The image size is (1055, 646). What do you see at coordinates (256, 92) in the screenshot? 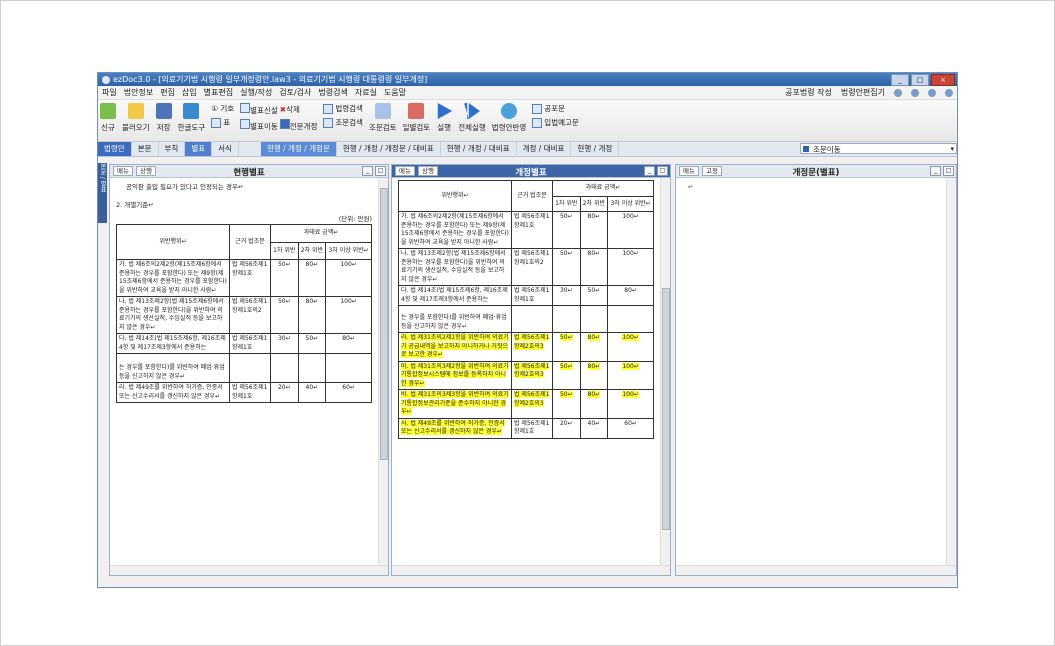
I see `menu-run: 실행/작성` at bounding box center [256, 92].